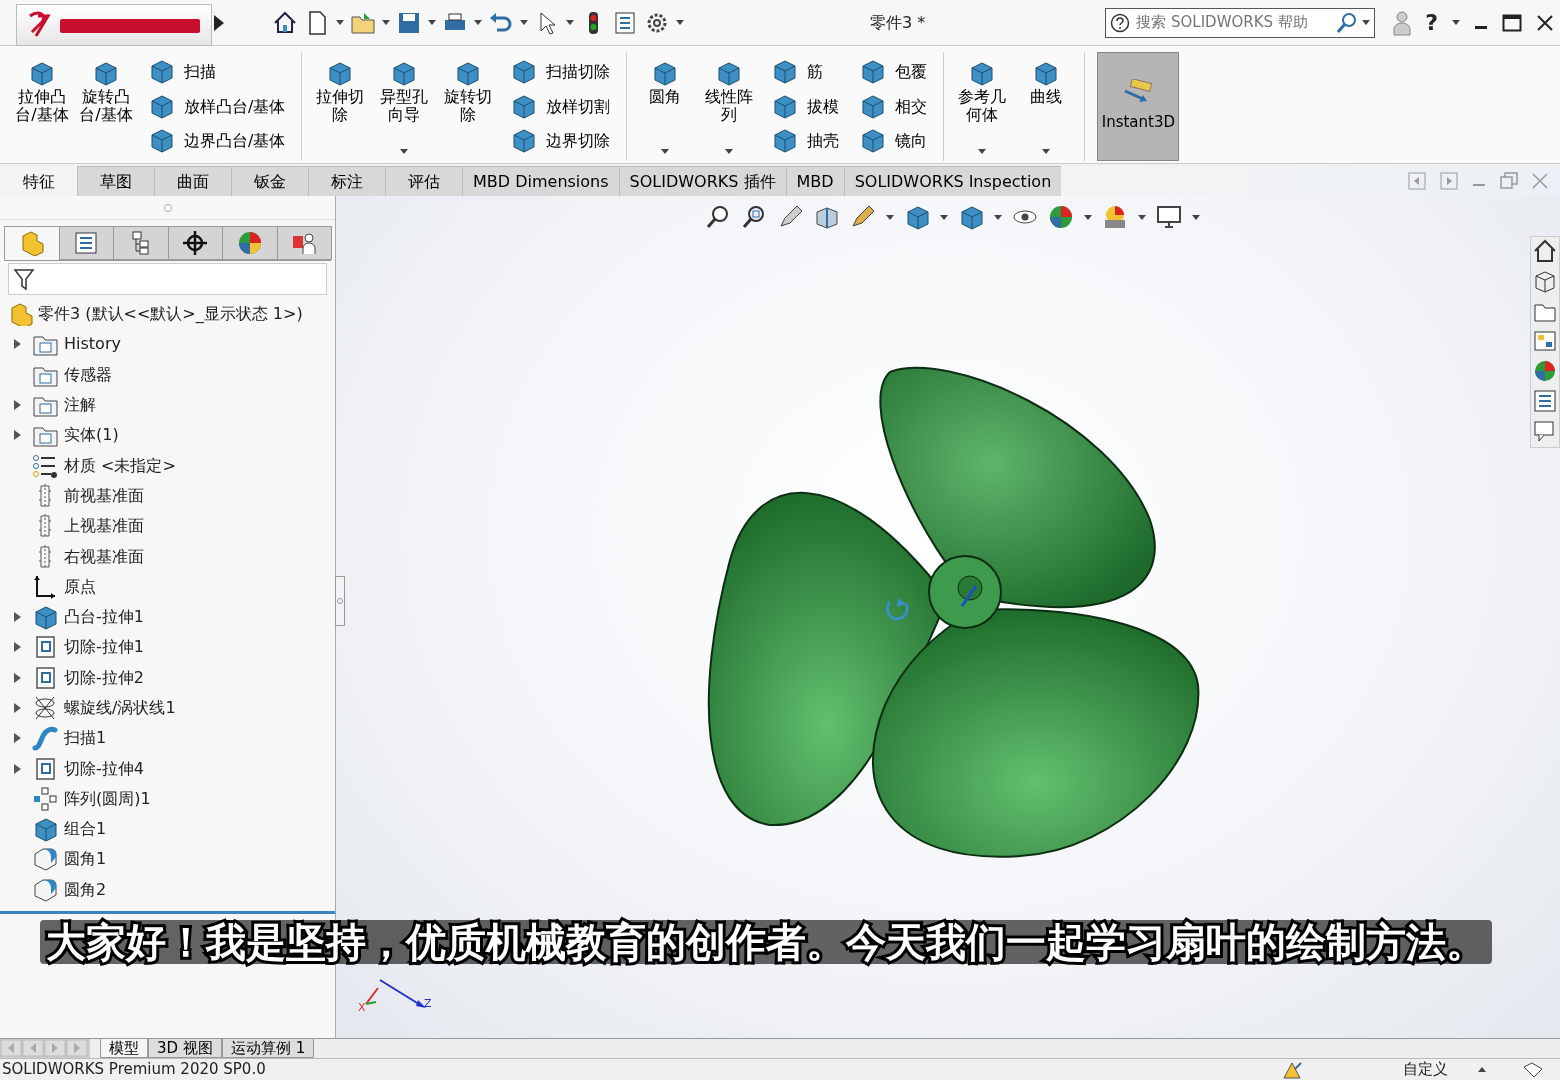 Image resolution: width=1560 pixels, height=1080 pixels. Describe the element at coordinates (805, 72) in the screenshot. I see `ribbon-button: 筋` at that location.